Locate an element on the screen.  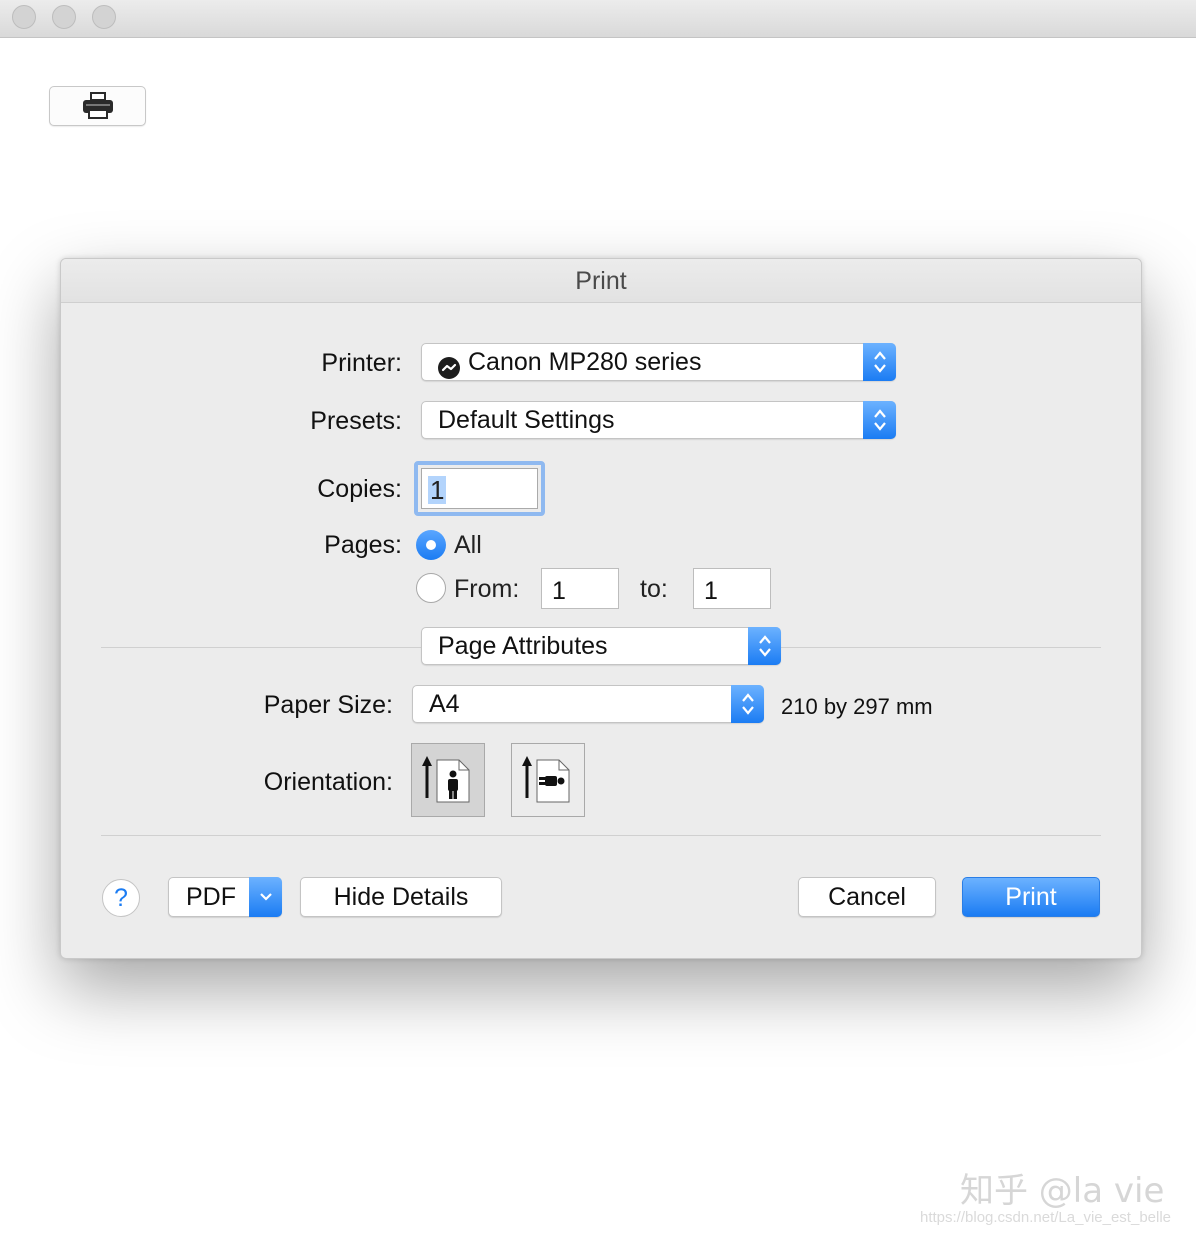
footer-separator is located at coordinates (601, 835).